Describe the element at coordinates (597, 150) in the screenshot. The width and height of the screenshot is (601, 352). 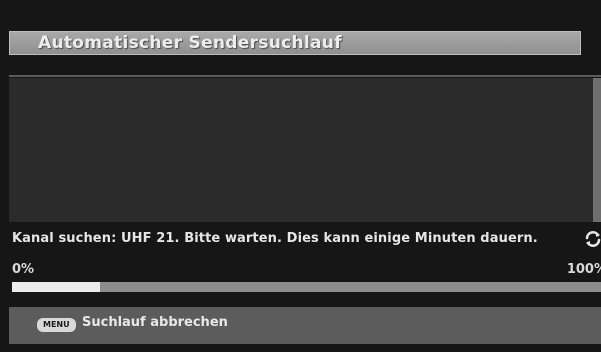
I see `scrollbar` at that location.